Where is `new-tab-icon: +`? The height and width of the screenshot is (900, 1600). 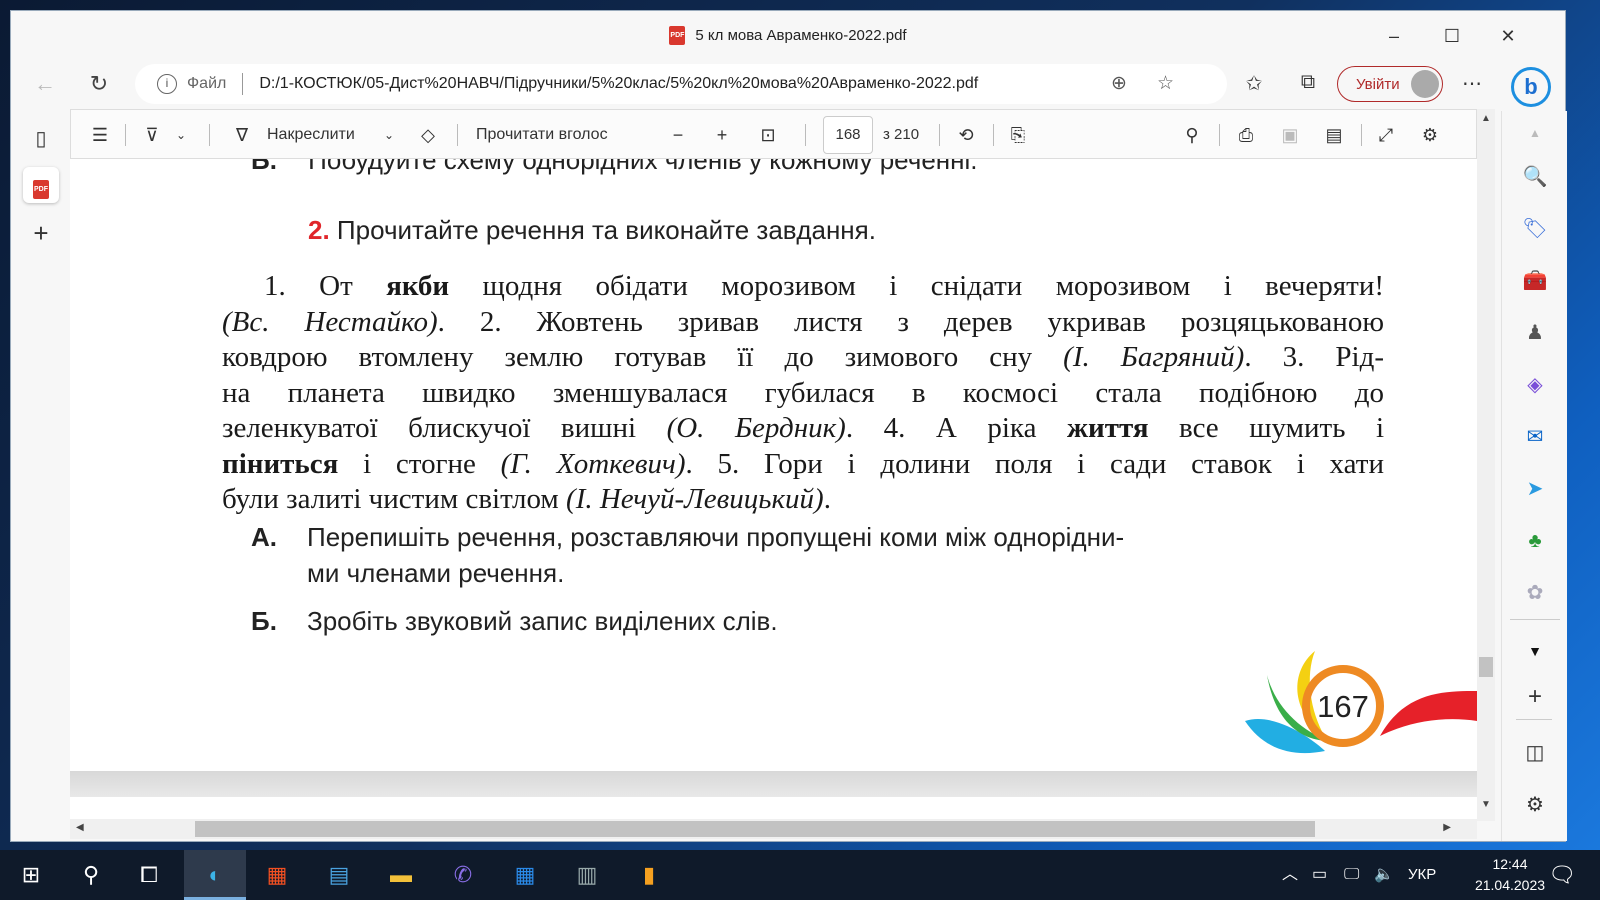
new-tab-icon: + is located at coordinates (41, 233).